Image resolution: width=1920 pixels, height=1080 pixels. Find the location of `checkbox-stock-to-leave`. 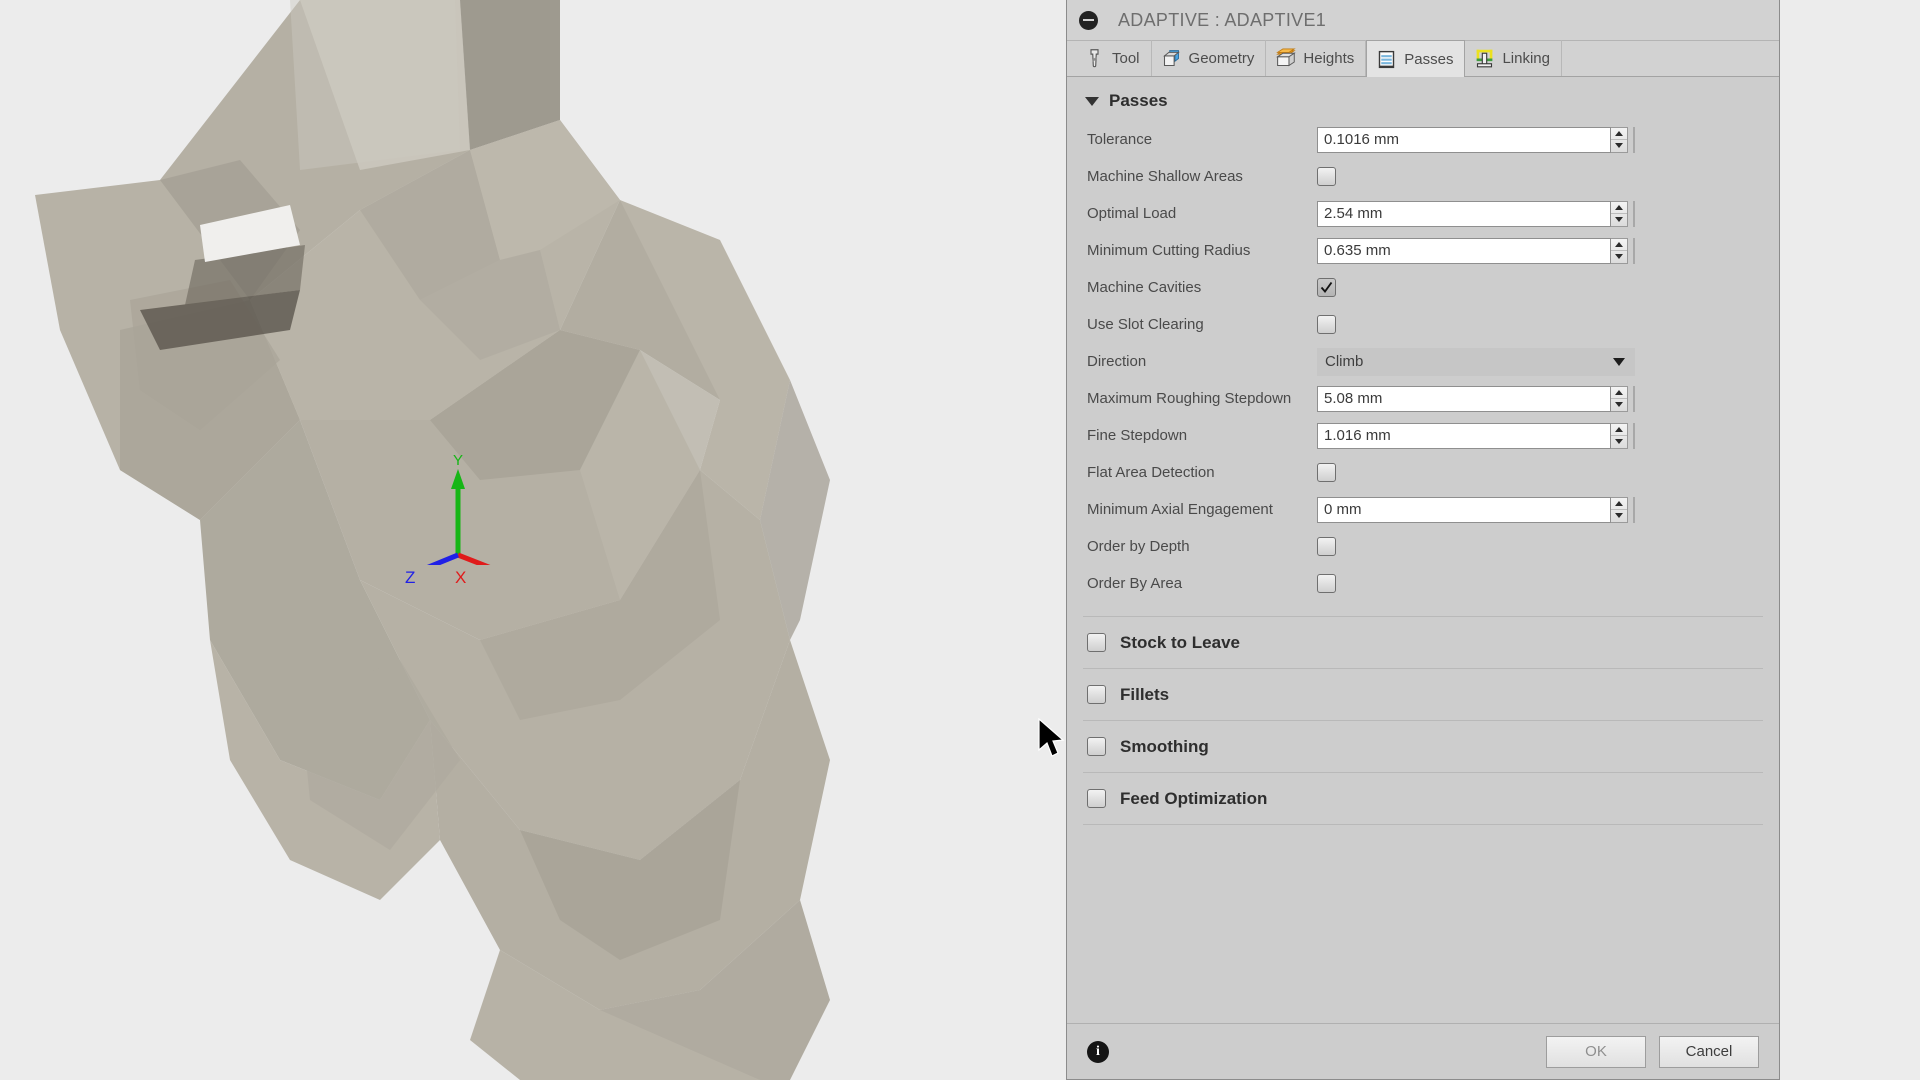

checkbox-stock-to-leave is located at coordinates (1096, 642).